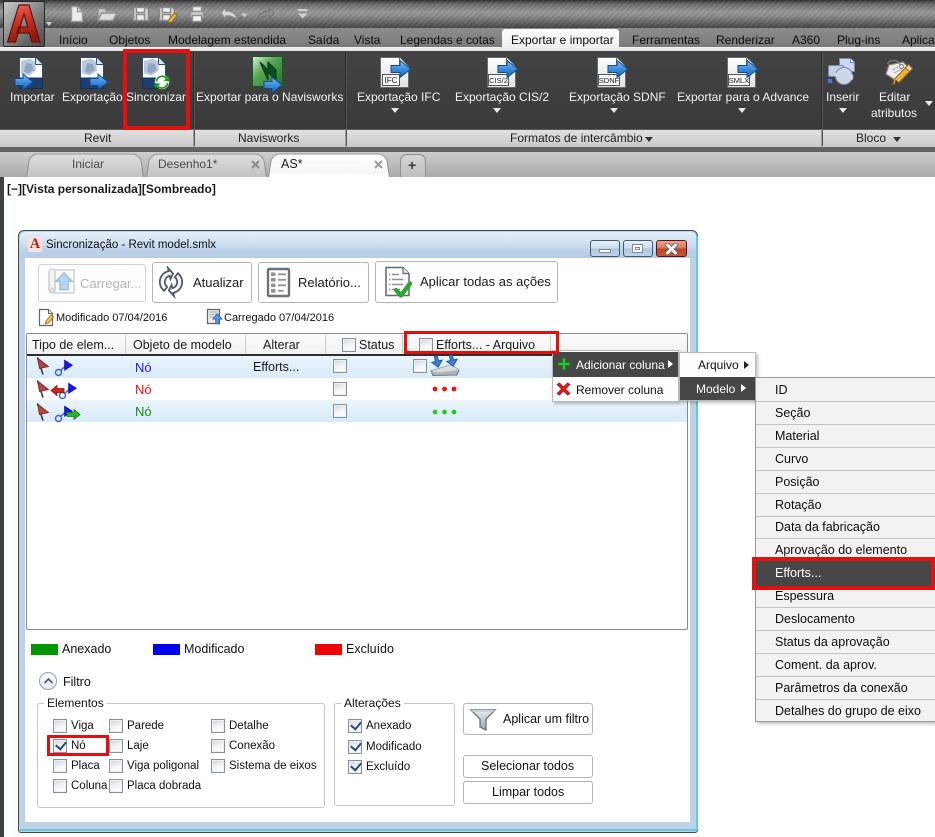  Describe the element at coordinates (739, 80) in the screenshot. I see `svg-text: SMLX` at that location.